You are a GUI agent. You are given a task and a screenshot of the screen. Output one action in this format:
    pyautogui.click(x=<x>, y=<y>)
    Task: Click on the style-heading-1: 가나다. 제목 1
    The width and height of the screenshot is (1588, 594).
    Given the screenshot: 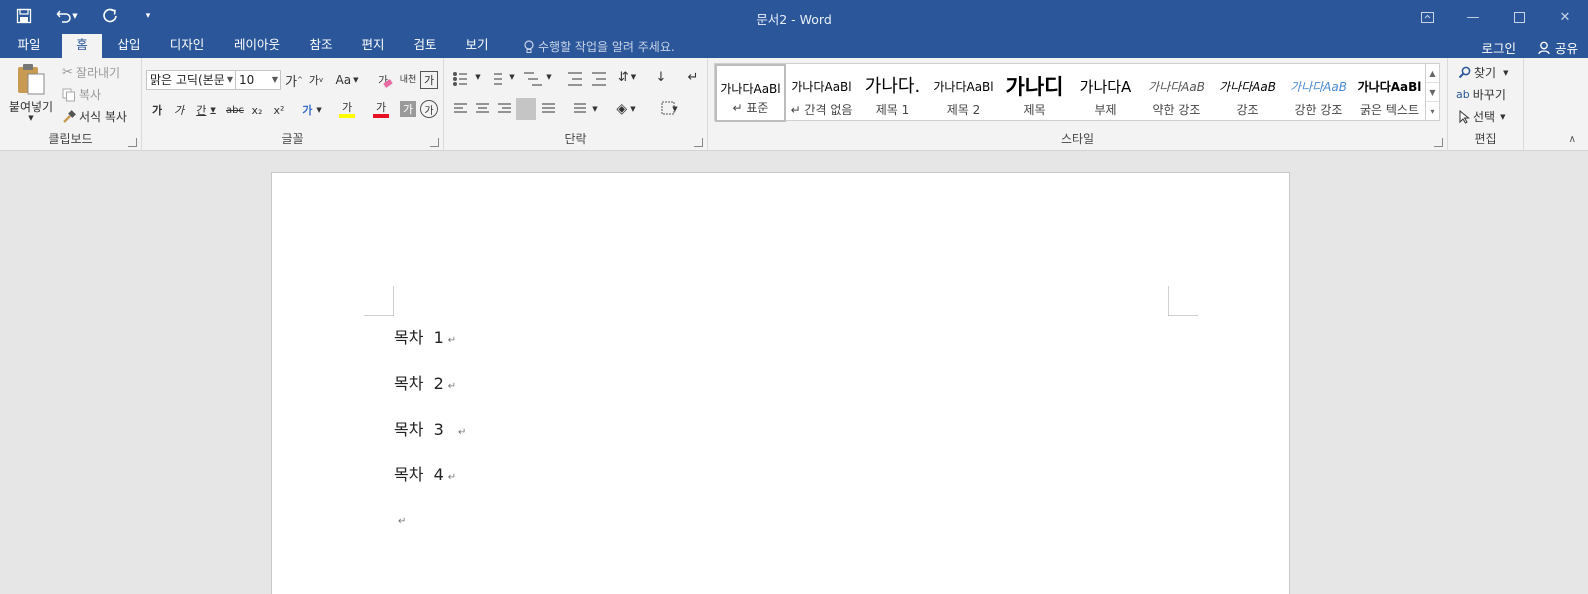 What is the action you would take?
    pyautogui.click(x=892, y=93)
    